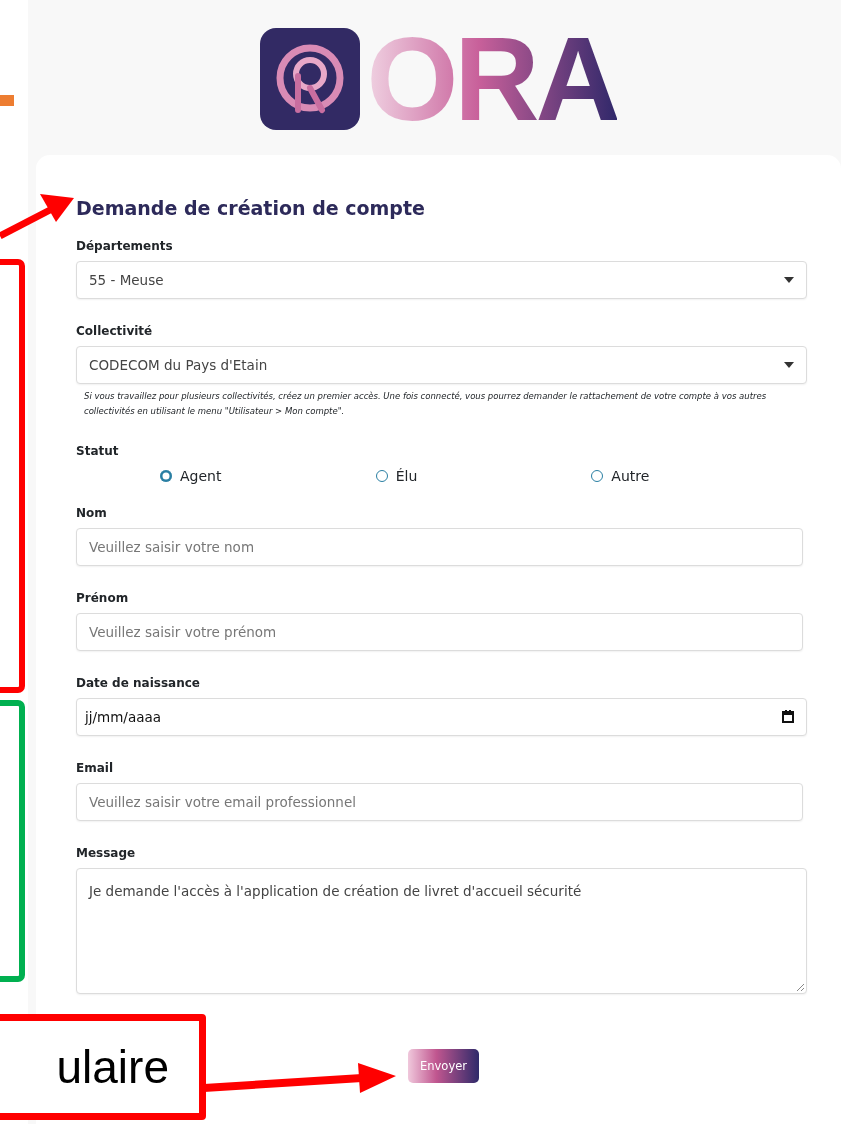 This screenshot has height=1124, width=841. What do you see at coordinates (310, 79) in the screenshot?
I see `logo-icon` at bounding box center [310, 79].